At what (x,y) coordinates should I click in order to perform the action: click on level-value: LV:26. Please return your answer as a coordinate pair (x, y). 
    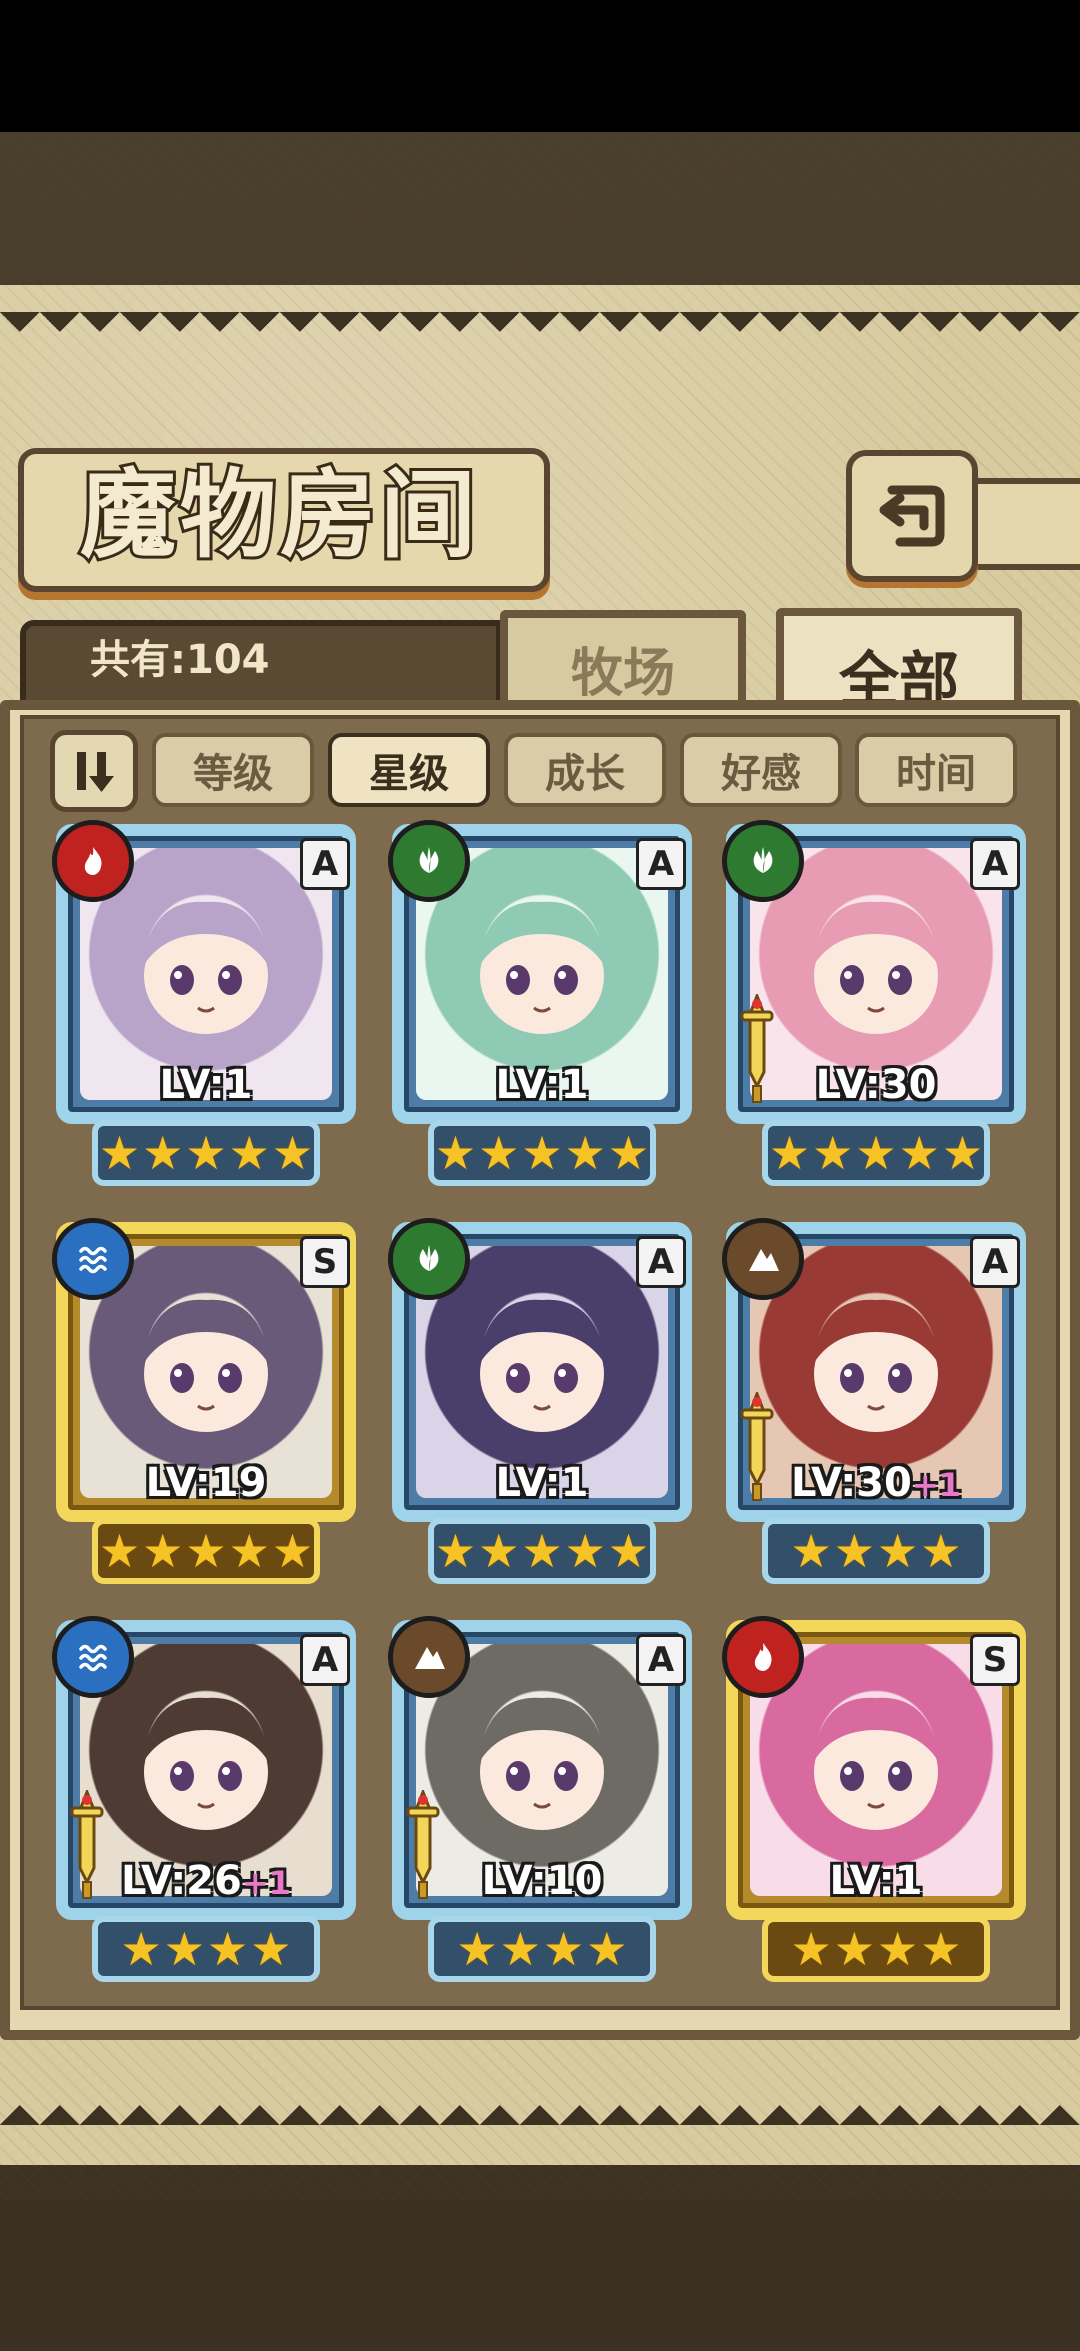
    Looking at the image, I should click on (181, 1881).